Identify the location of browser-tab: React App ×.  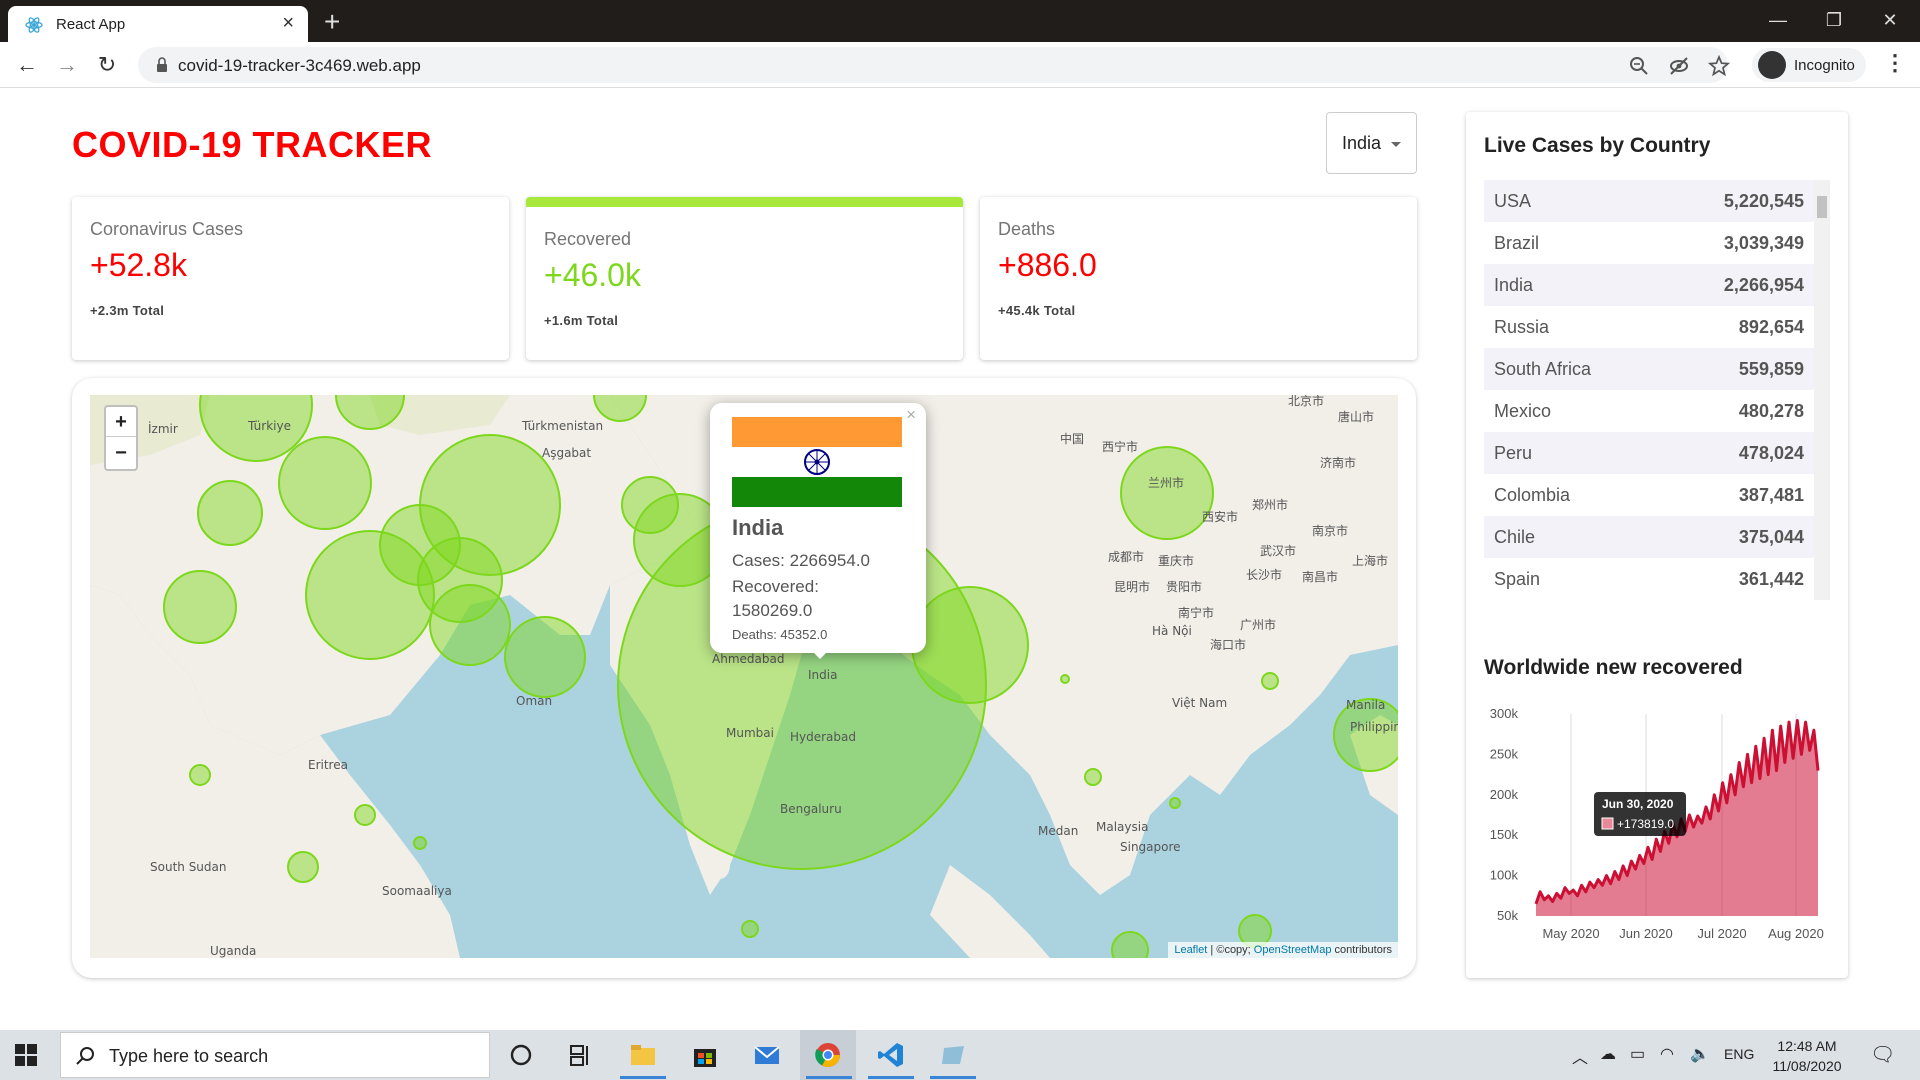
(158, 24).